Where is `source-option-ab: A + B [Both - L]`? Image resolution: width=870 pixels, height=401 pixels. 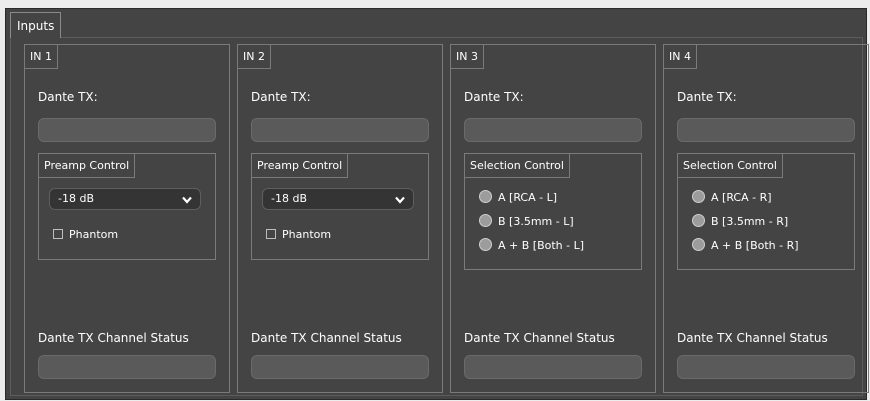 source-option-ab: A + B [Both - L] is located at coordinates (531, 246).